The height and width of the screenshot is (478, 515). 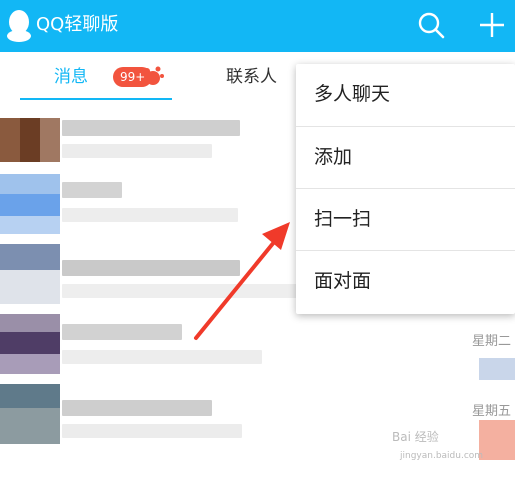 What do you see at coordinates (257, 26) in the screenshot?
I see `app-header: QQ轻聊版` at bounding box center [257, 26].